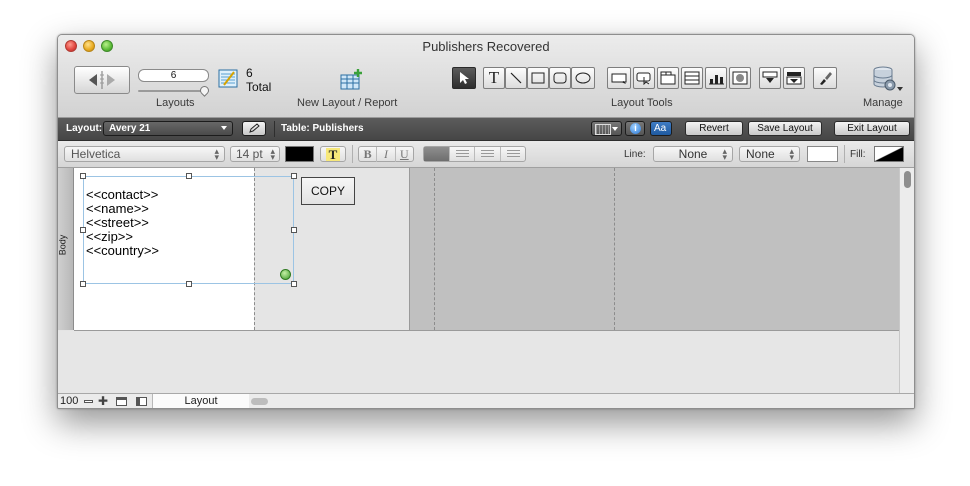 Image resolution: width=970 pixels, height=486 pixels. Describe the element at coordinates (168, 128) in the screenshot. I see `layout-select: Avery 21` at that location.